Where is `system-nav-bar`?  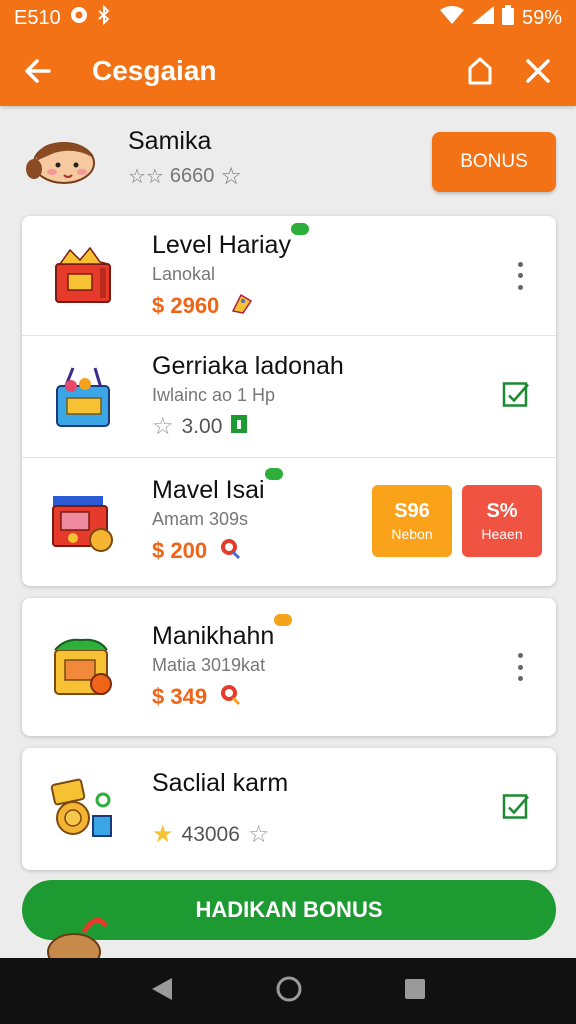
system-nav-bar is located at coordinates (288, 991).